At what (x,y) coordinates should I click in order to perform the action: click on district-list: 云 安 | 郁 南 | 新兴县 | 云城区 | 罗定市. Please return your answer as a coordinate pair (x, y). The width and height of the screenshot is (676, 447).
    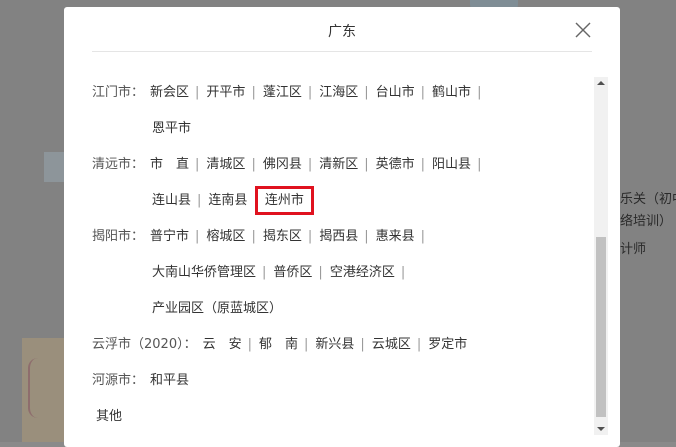
    Looking at the image, I should click on (335, 345).